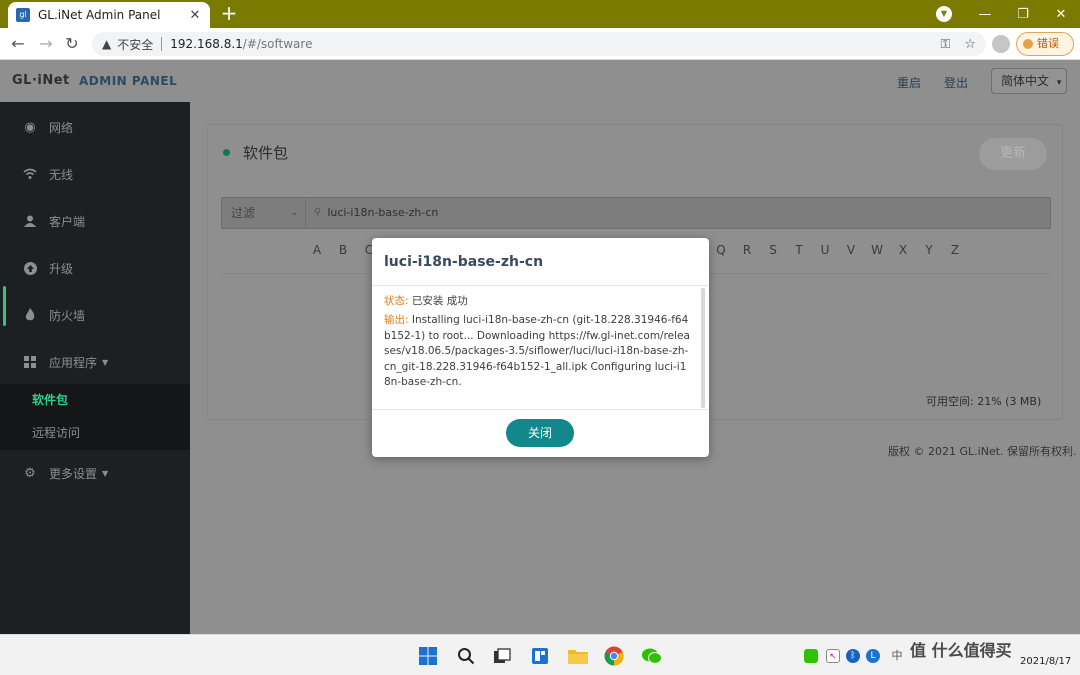  I want to click on alphabet-letter: V, so click(851, 250).